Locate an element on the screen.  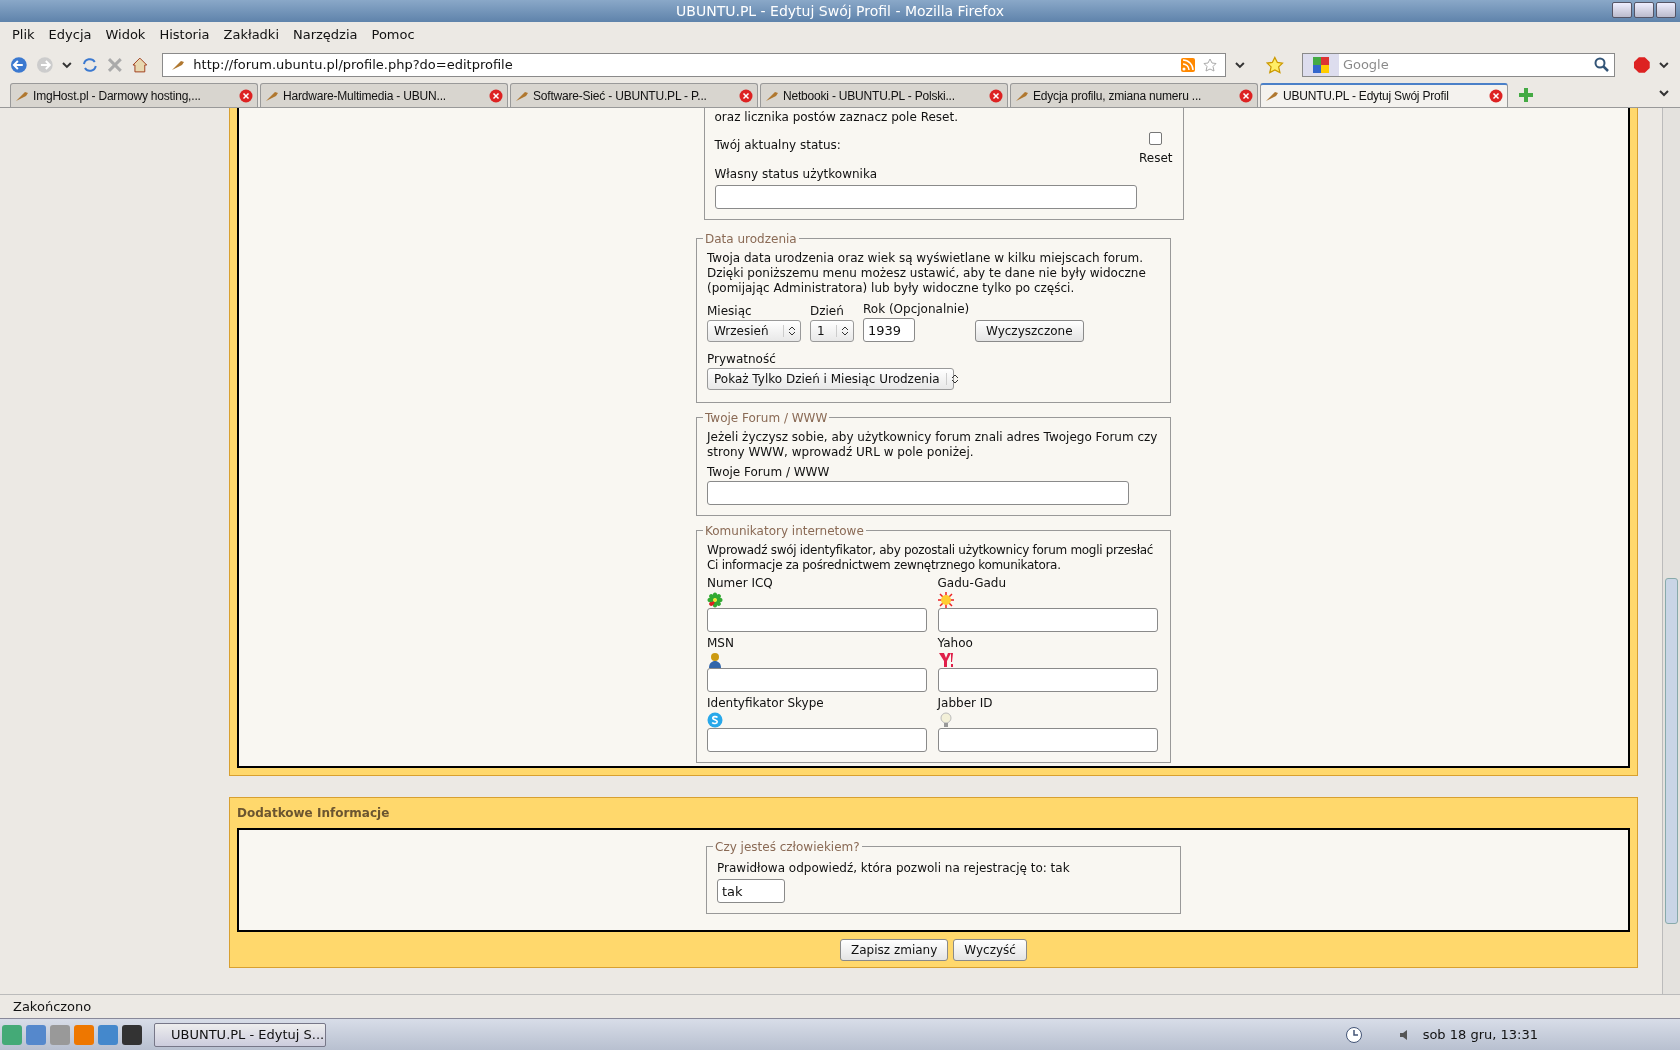
menu-item: Narzędzia is located at coordinates (325, 35).